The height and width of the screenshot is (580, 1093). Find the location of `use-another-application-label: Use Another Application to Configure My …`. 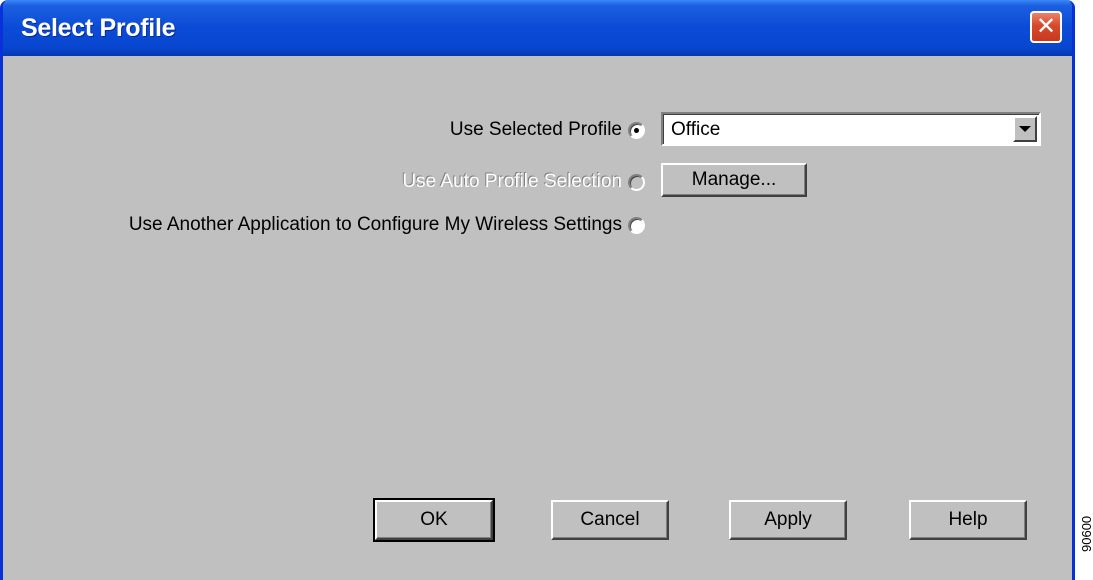

use-another-application-label: Use Another Application to Configure My … is located at coordinates (375, 224).